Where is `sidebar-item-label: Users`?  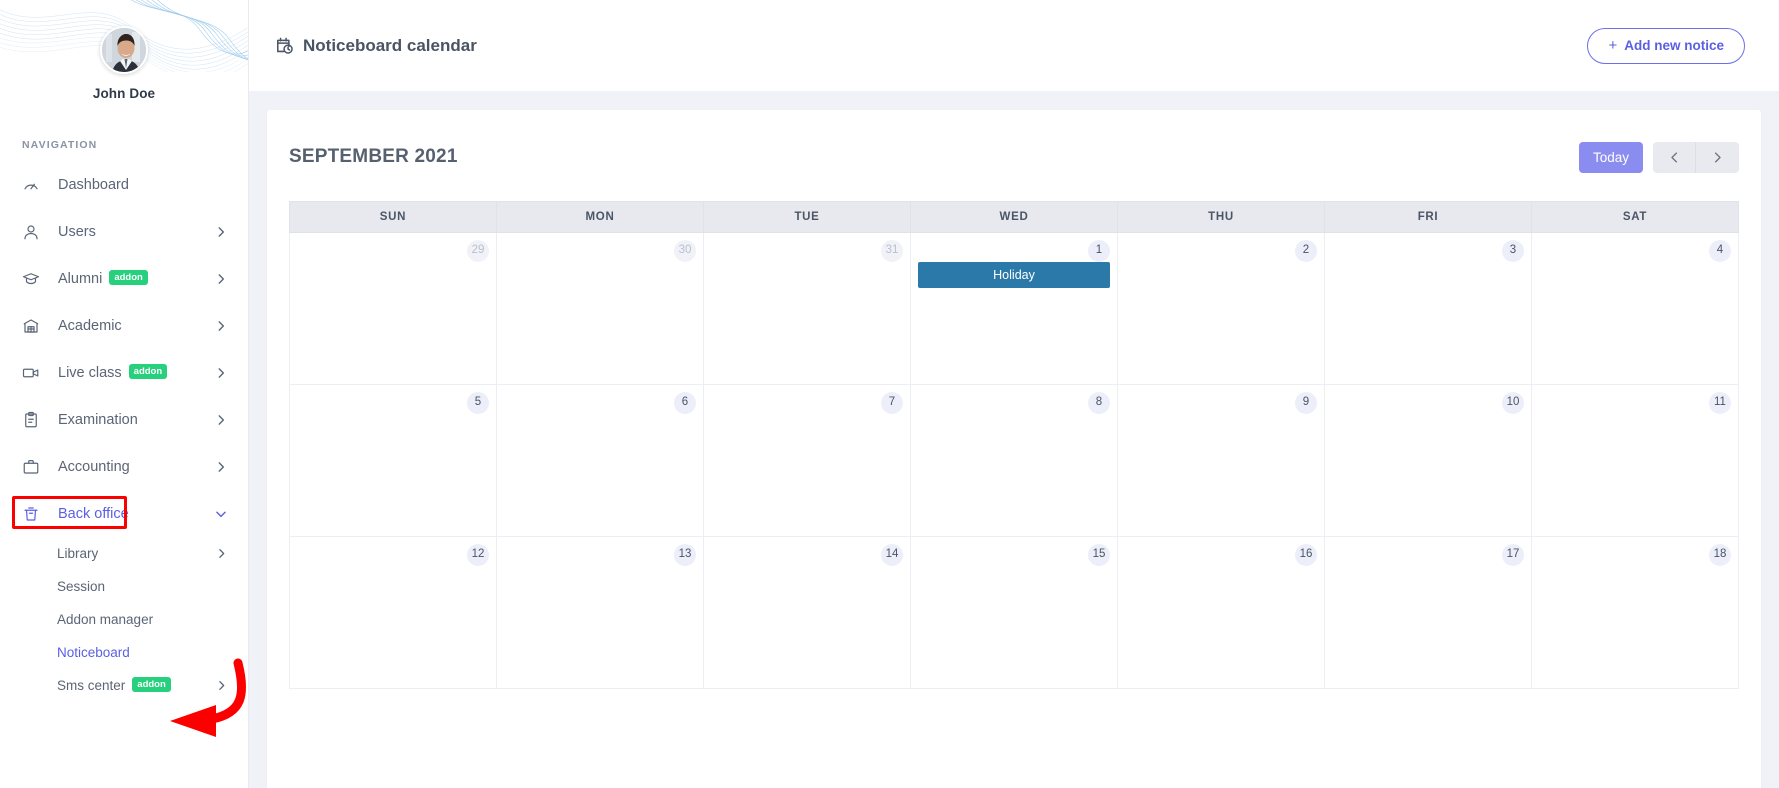 sidebar-item-label: Users is located at coordinates (77, 231).